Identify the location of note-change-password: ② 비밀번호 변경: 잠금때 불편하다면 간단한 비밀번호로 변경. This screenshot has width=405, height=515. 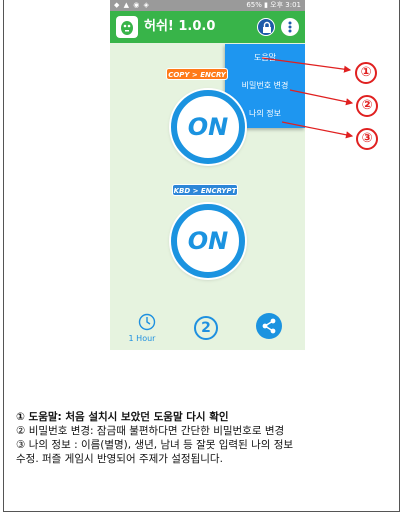
(150, 431).